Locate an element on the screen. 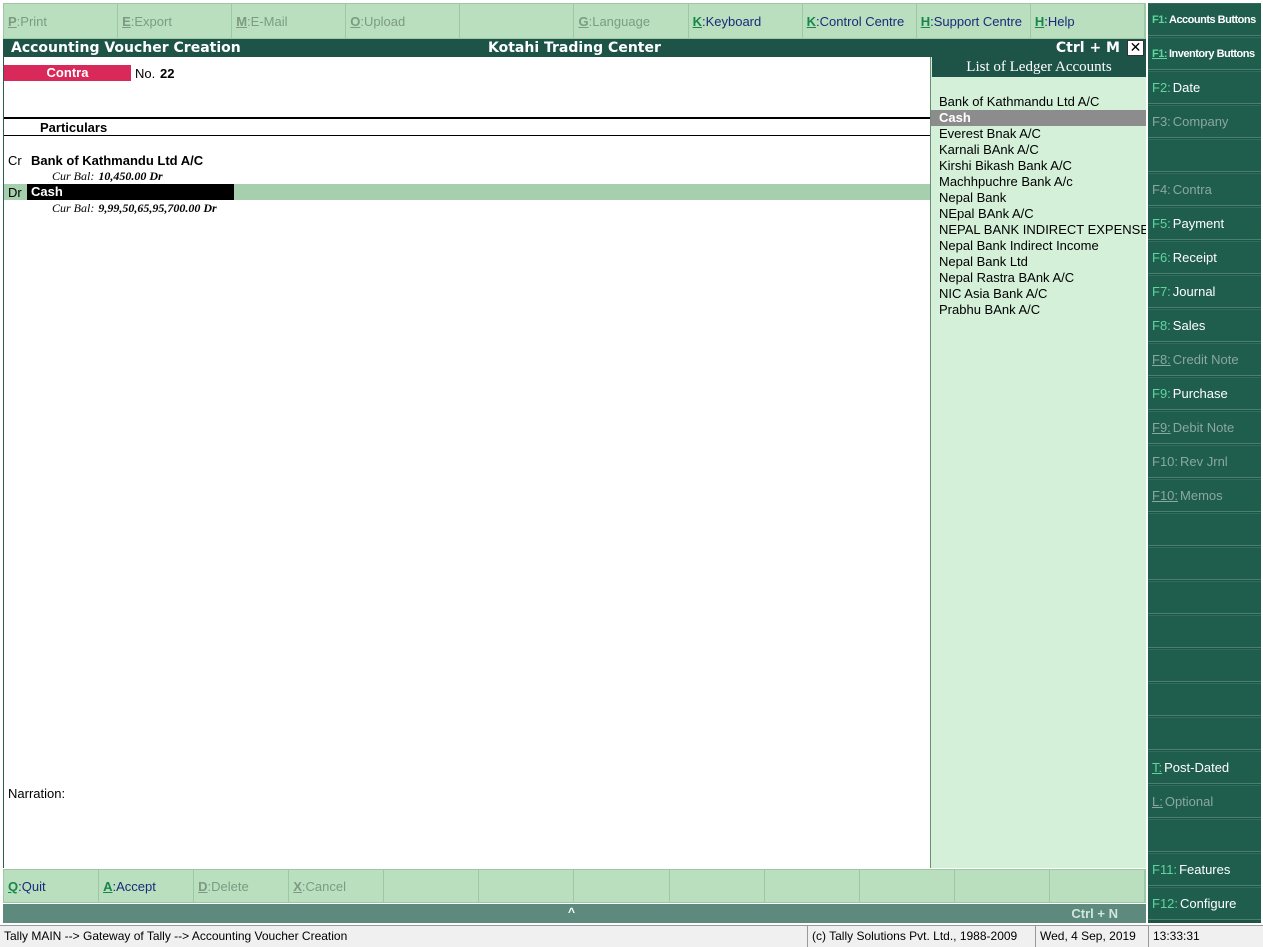 The height and width of the screenshot is (947, 1263). hotkey: F6: is located at coordinates (1161, 257).